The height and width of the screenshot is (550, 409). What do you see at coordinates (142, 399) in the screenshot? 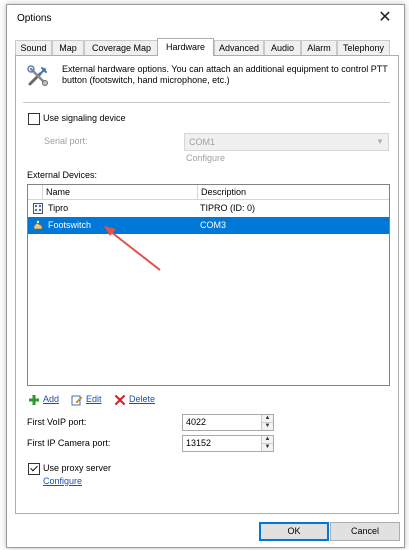
I see `delete-label: Delete` at bounding box center [142, 399].